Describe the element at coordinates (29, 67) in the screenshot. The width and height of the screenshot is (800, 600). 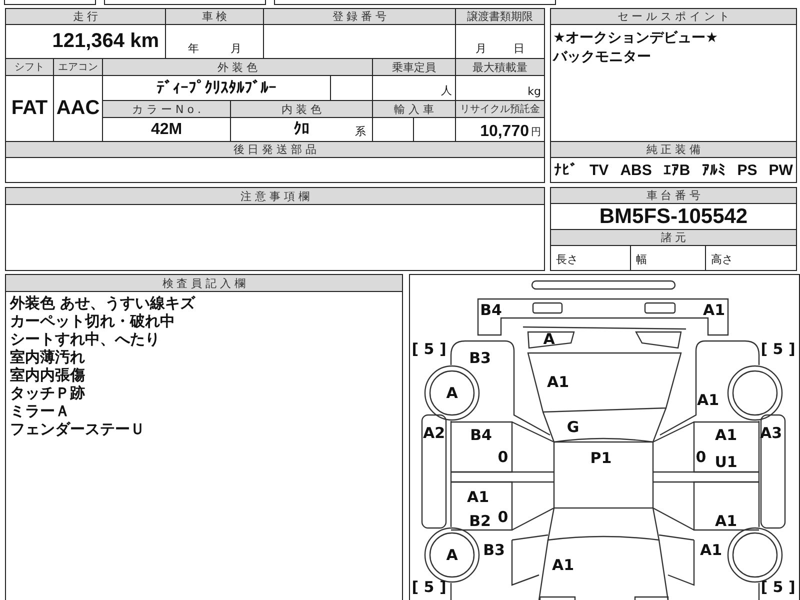
I see `field-label: シフト` at that location.